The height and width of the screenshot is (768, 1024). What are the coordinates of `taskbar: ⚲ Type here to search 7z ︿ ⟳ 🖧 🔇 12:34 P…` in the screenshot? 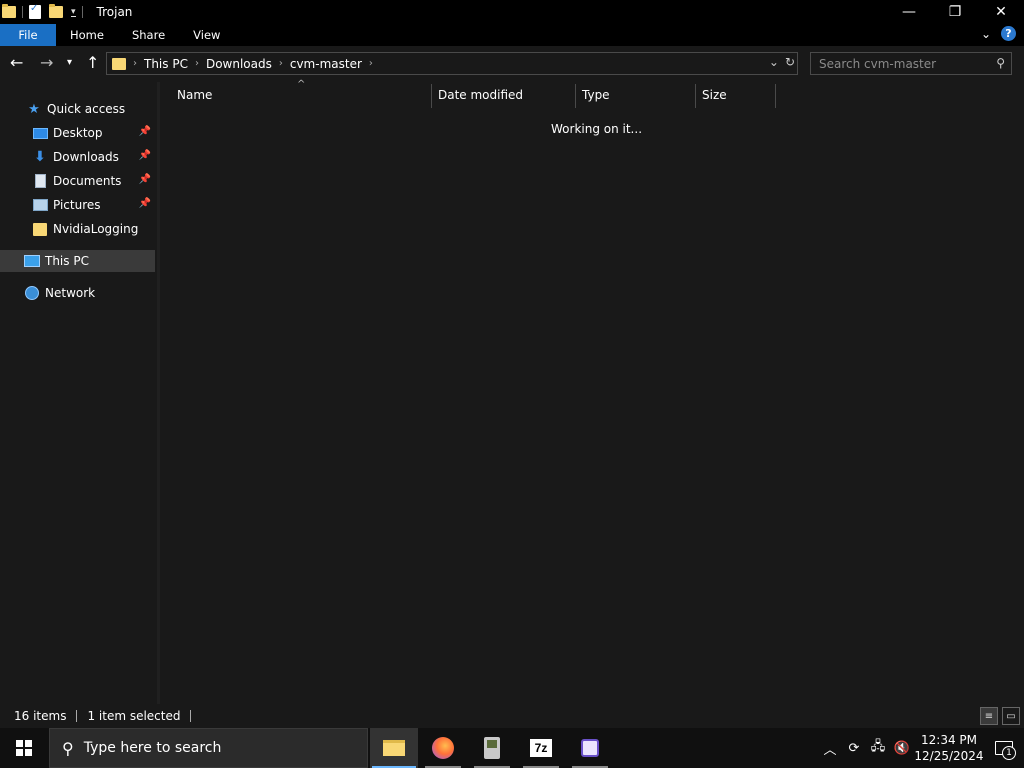 It's located at (512, 748).